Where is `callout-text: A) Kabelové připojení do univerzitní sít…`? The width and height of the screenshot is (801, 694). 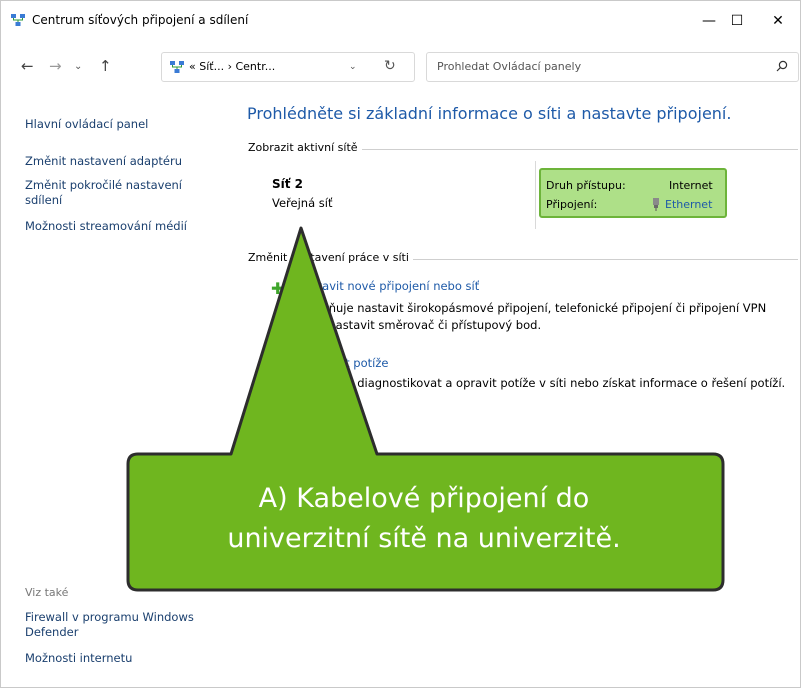
callout-text: A) Kabelové připojení do univerzitní sít… is located at coordinates (424, 519).